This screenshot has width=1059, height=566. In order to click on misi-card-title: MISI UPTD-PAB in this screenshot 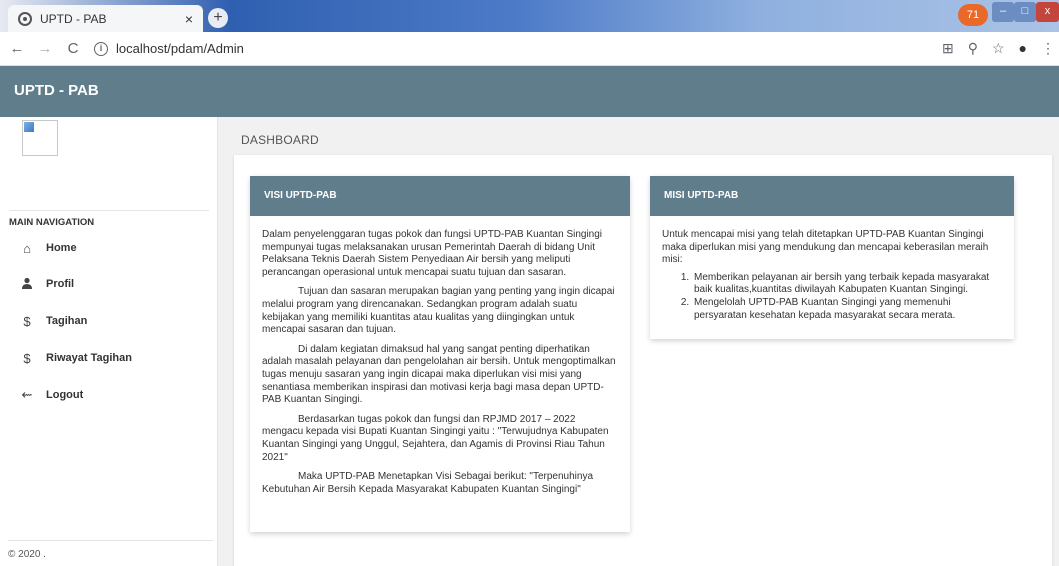, I will do `click(832, 196)`.